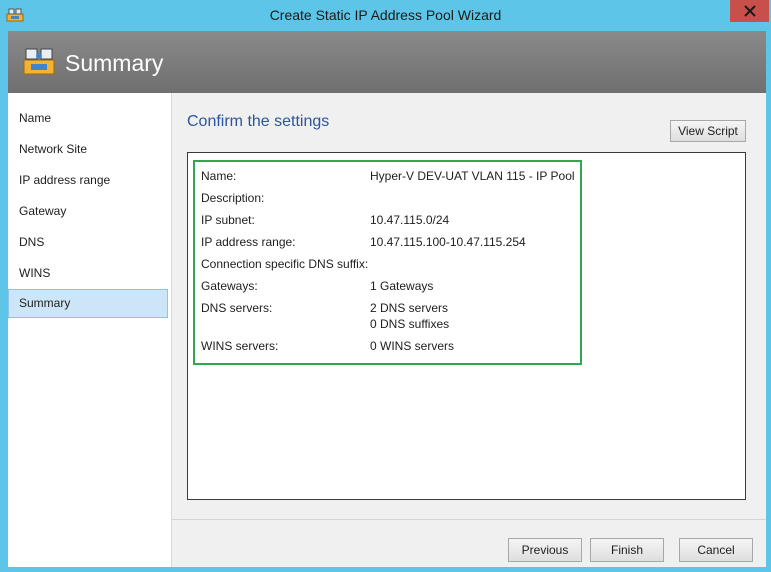 This screenshot has width=771, height=572. What do you see at coordinates (237, 308) in the screenshot?
I see `setting-label-dns-servers: DNS servers:` at bounding box center [237, 308].